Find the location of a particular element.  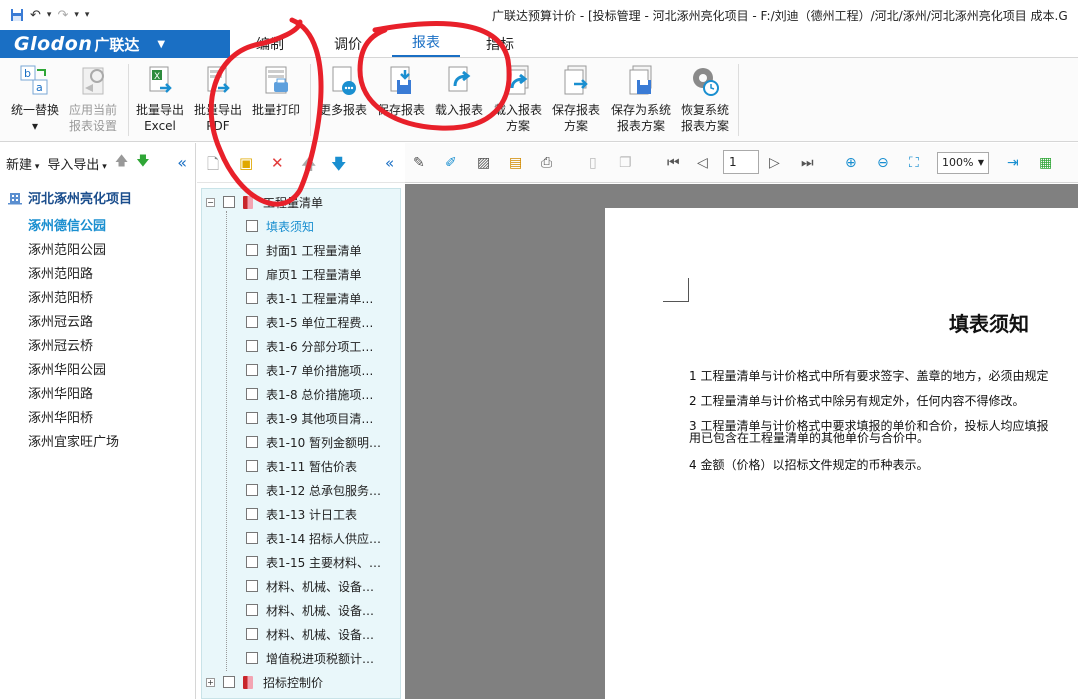

load-scheme-button: 载入报表 方案 is located at coordinates (518, 99).